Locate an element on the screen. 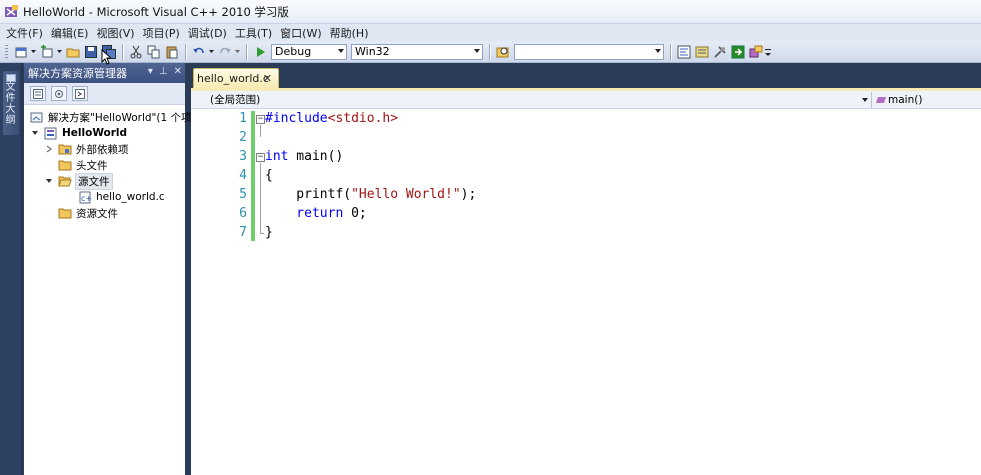 The width and height of the screenshot is (981, 475). solution-config-value: Debug is located at coordinates (293, 51).